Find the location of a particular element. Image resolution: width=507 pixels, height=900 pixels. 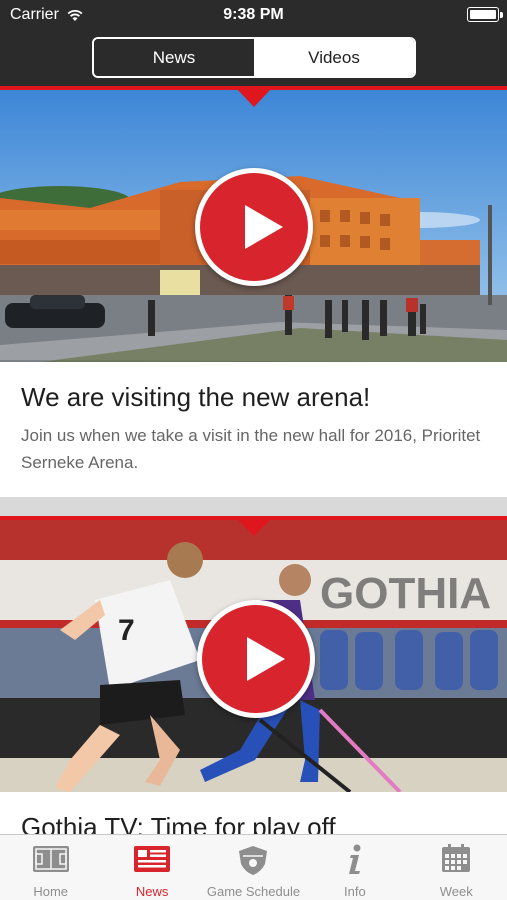

card-separator is located at coordinates (253, 507).